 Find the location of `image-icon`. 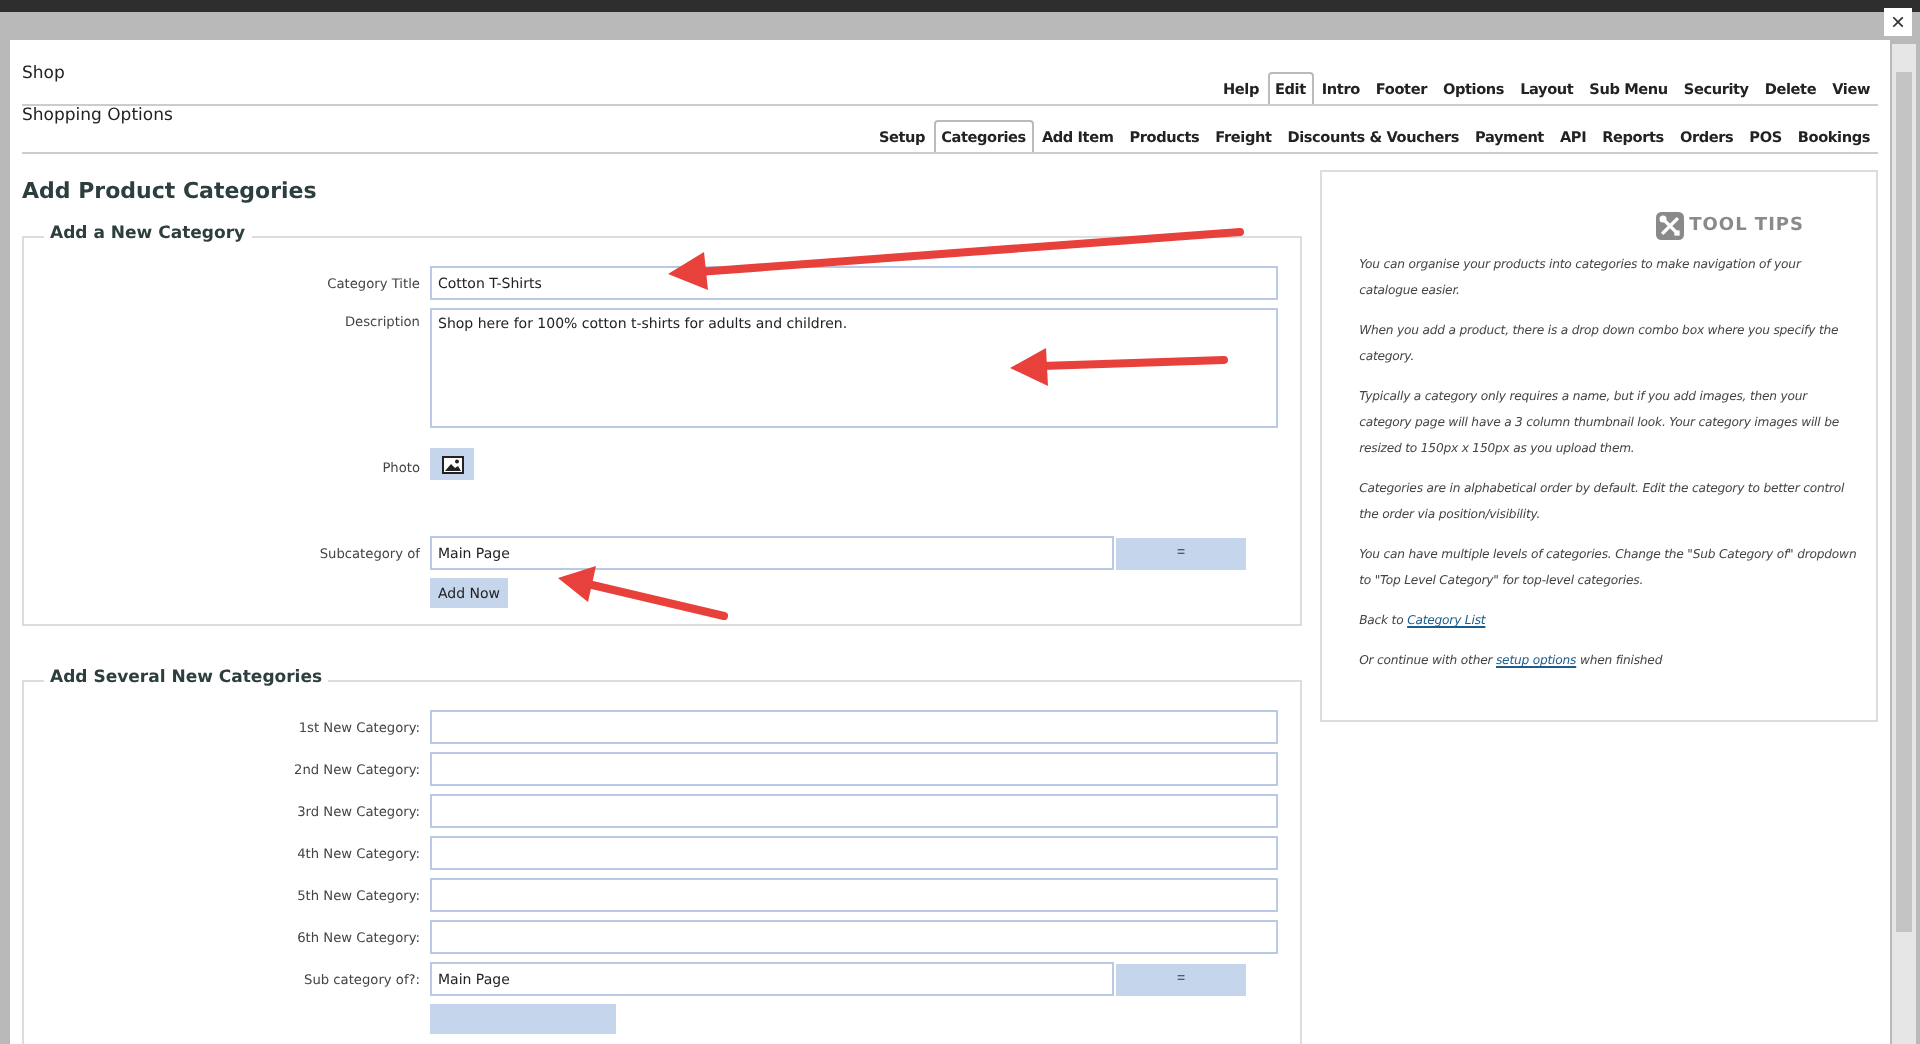

image-icon is located at coordinates (452, 464).